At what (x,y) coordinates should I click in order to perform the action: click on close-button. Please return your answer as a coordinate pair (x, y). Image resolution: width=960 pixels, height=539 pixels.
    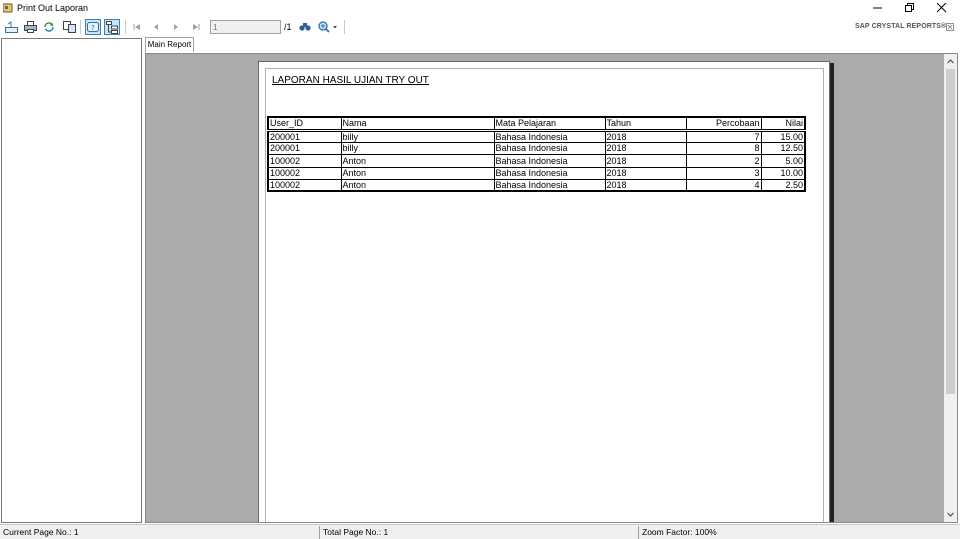
    Looking at the image, I should click on (942, 8).